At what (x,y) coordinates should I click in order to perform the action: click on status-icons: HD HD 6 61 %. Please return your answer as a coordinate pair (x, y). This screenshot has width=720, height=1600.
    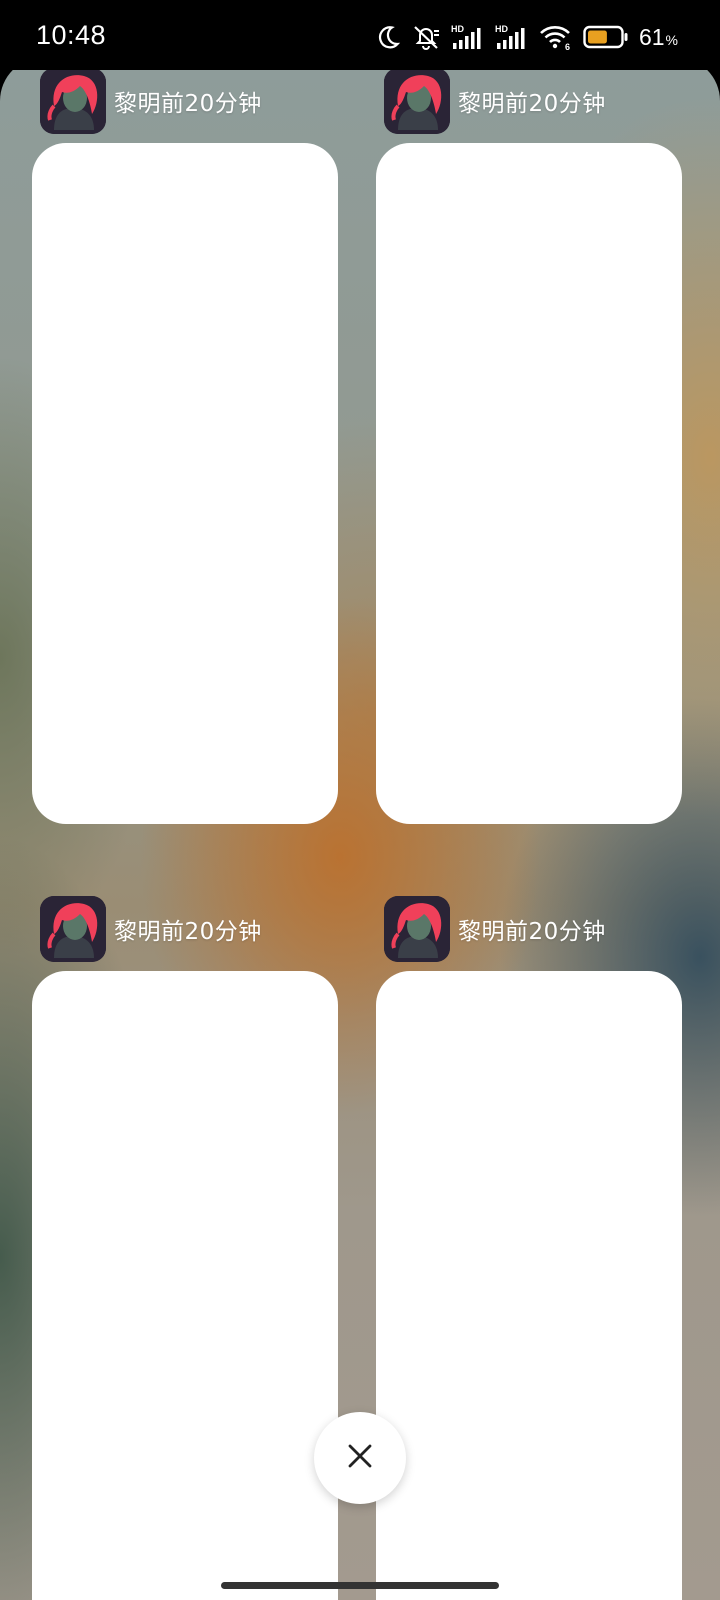
    Looking at the image, I should click on (526, 37).